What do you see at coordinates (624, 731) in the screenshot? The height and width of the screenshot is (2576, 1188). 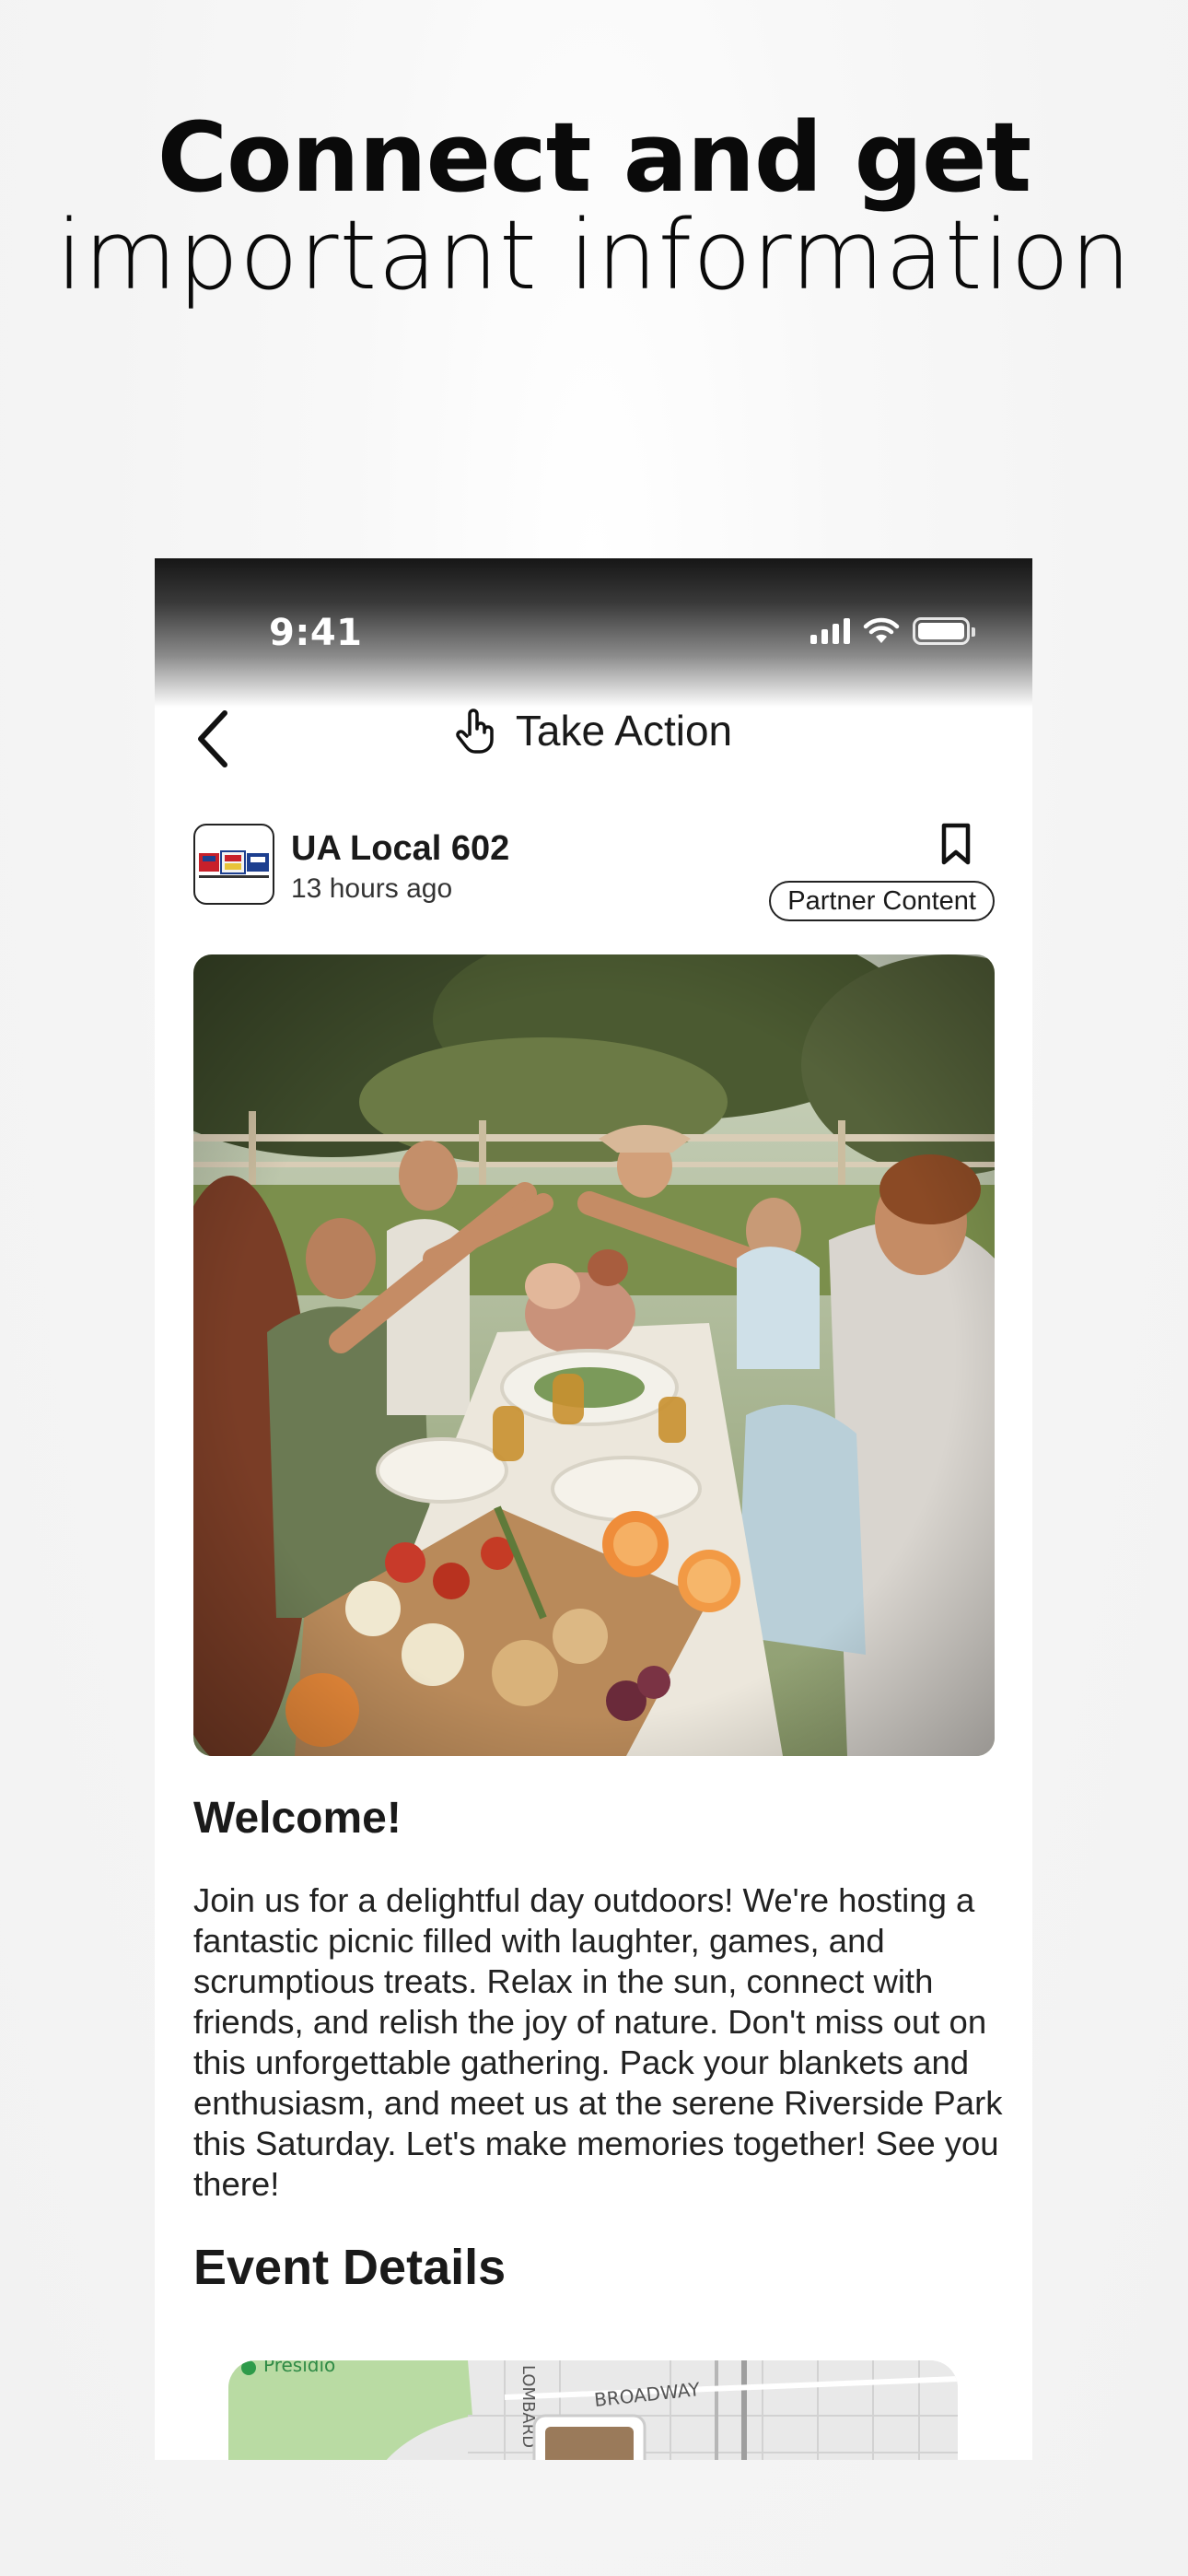 I see `nav-title-text: Take Action` at bounding box center [624, 731].